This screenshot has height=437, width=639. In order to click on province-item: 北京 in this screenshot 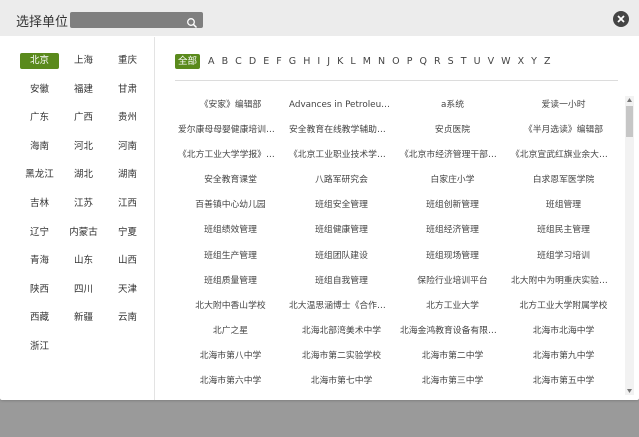, I will do `click(39, 61)`.